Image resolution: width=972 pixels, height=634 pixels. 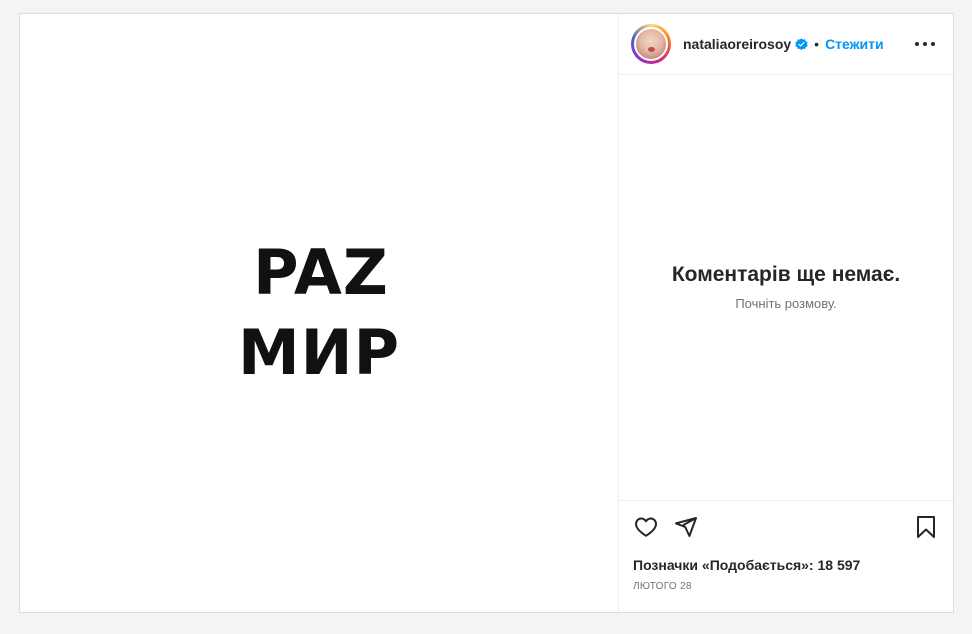 I want to click on start-conversation-text: Почніть розмову., so click(x=786, y=303).